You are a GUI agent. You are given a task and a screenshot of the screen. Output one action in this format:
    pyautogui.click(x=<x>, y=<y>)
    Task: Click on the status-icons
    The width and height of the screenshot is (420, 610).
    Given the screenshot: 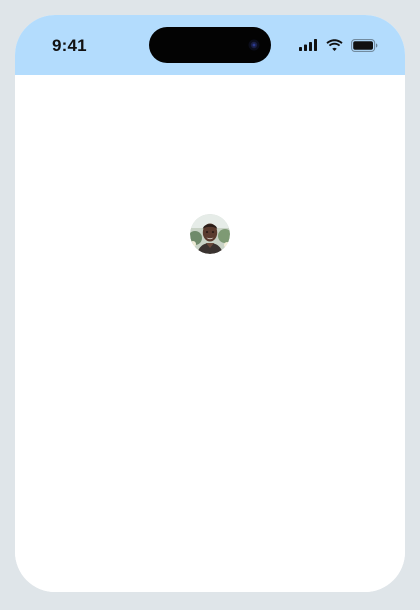 What is the action you would take?
    pyautogui.click(x=338, y=45)
    